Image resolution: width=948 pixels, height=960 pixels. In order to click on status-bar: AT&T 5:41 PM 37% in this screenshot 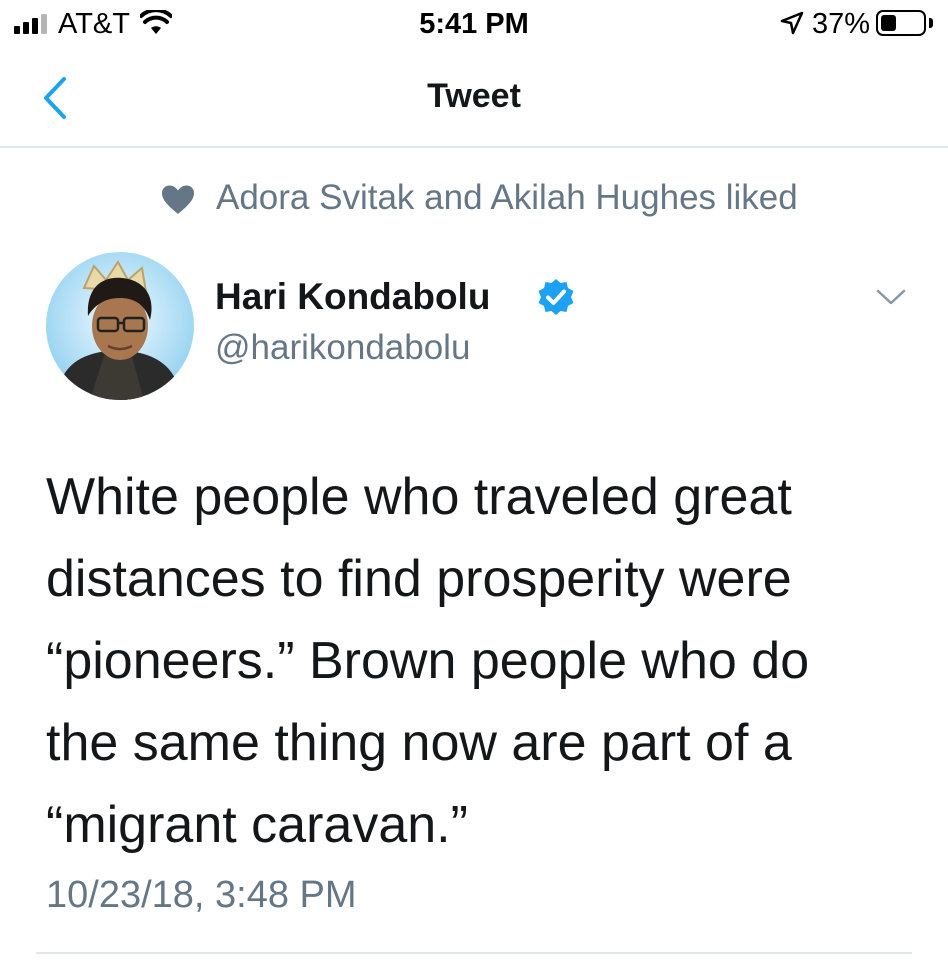, I will do `click(474, 25)`.